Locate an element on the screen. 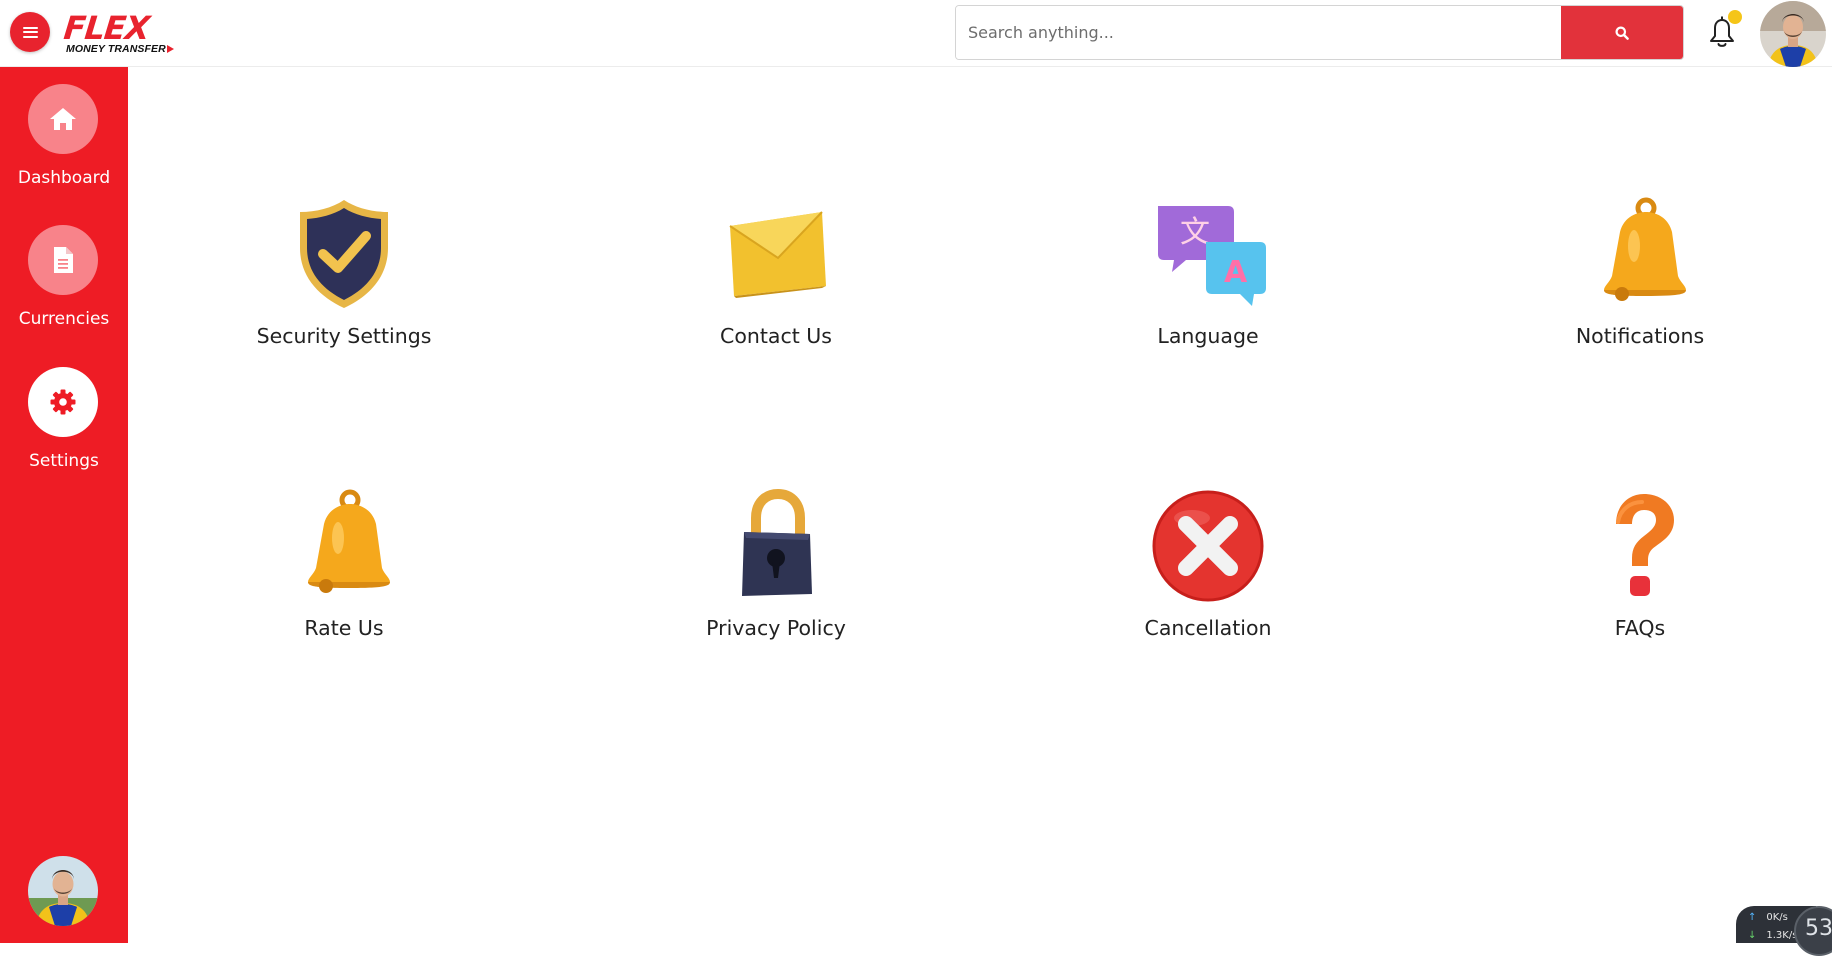  notification-badge is located at coordinates (1735, 17).